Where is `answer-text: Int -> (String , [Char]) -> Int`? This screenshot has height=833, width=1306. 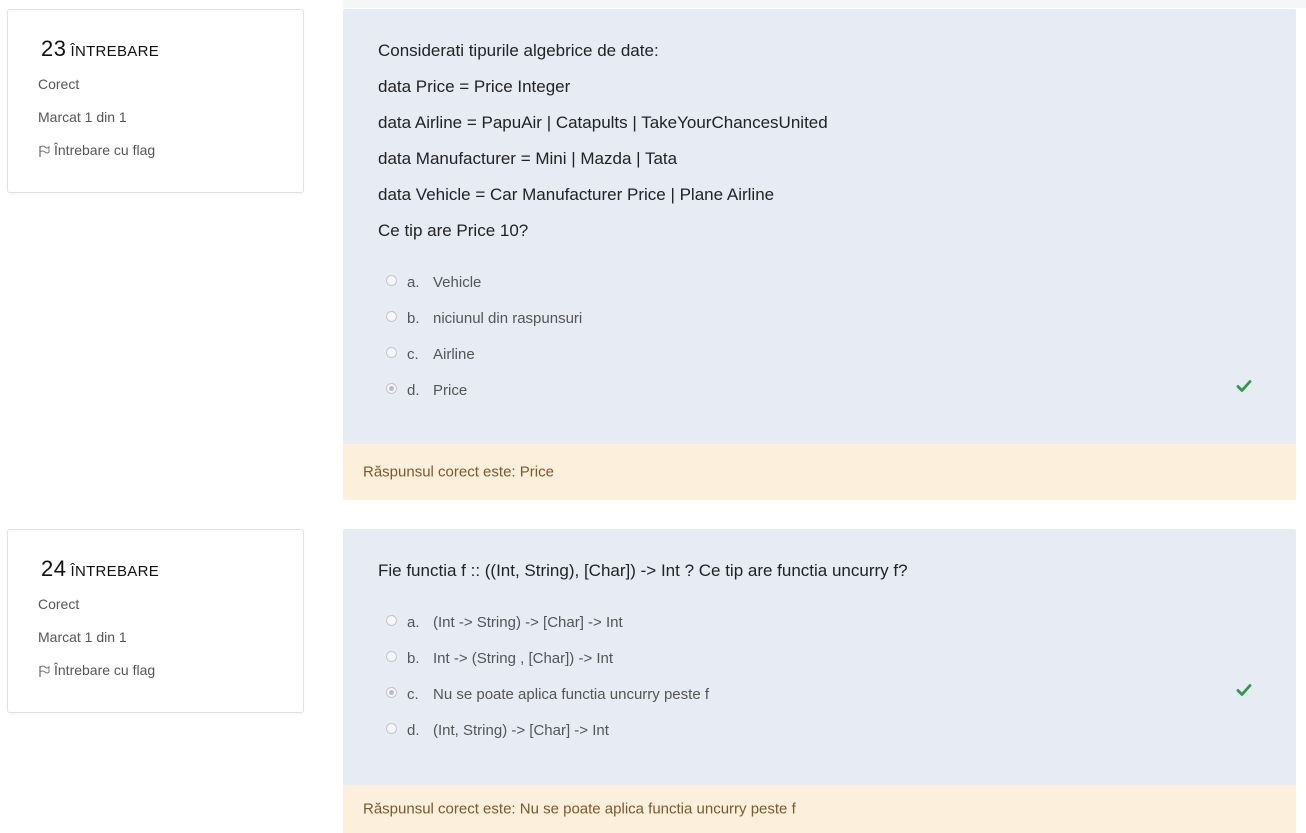
answer-text: Int -> (String , [Char]) -> Int is located at coordinates (523, 658).